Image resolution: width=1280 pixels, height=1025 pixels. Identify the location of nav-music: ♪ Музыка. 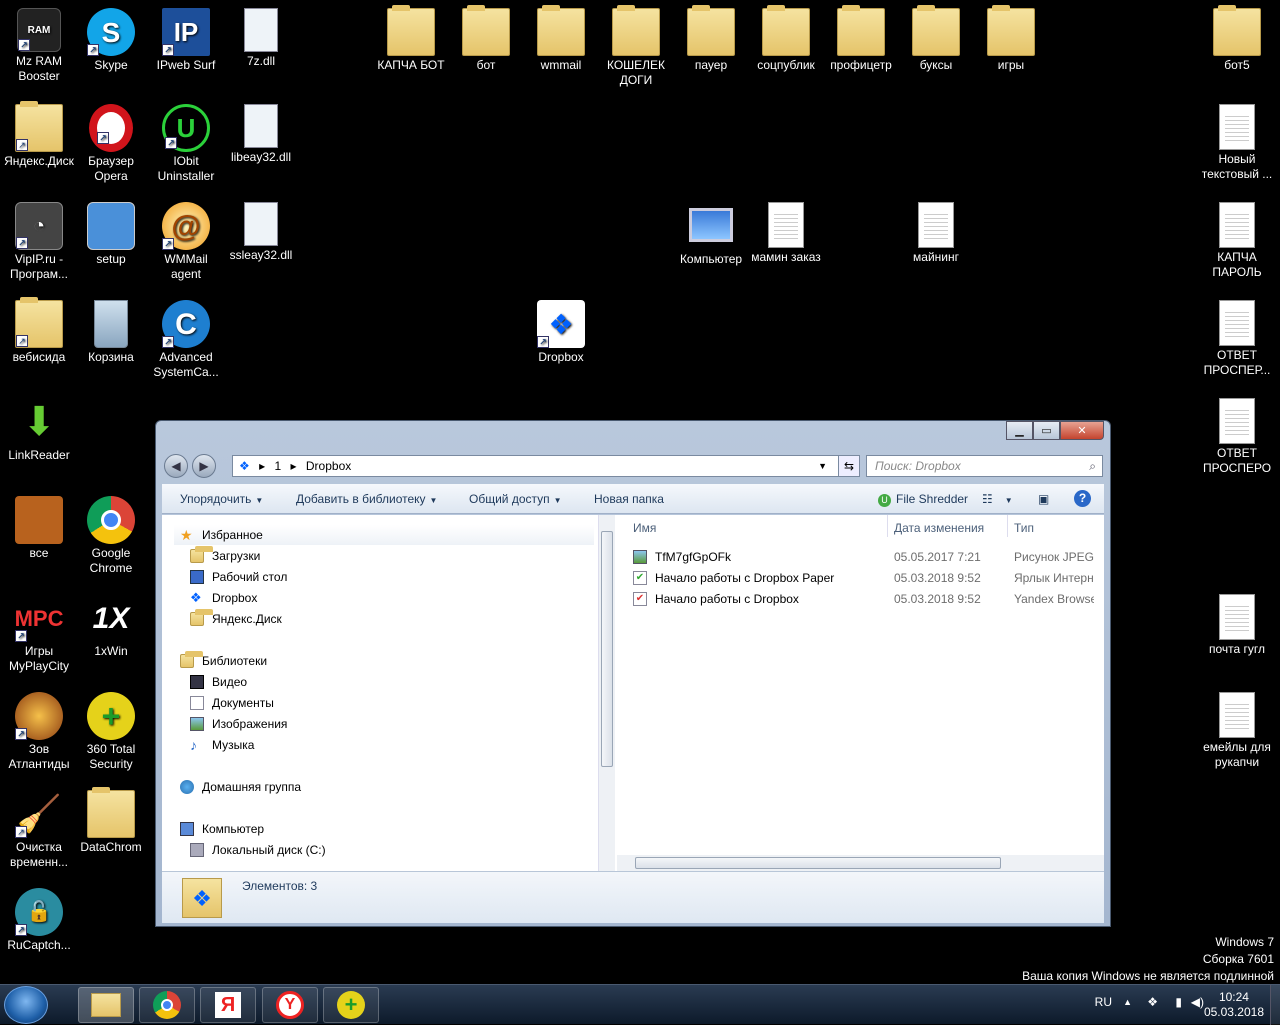
(219, 745).